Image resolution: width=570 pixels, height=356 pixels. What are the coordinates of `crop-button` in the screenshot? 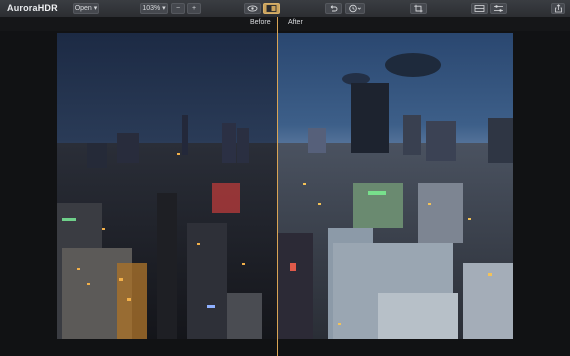 It's located at (418, 8).